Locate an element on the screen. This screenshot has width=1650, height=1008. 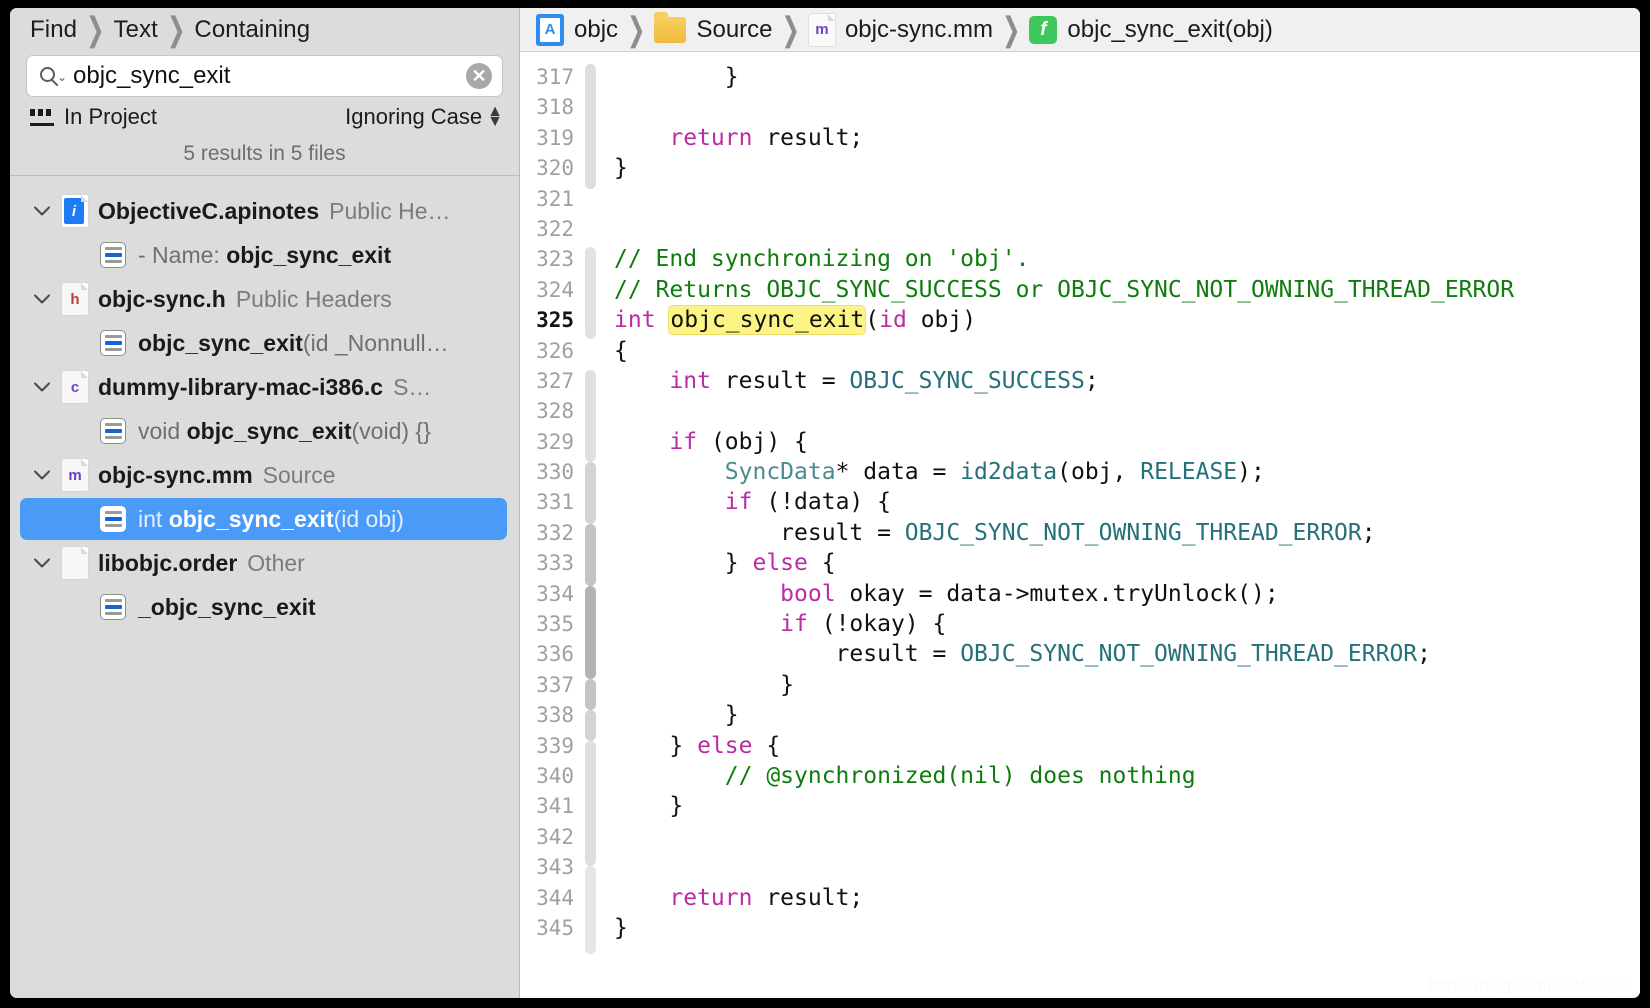
line-number: 340 is located at coordinates (547, 776).